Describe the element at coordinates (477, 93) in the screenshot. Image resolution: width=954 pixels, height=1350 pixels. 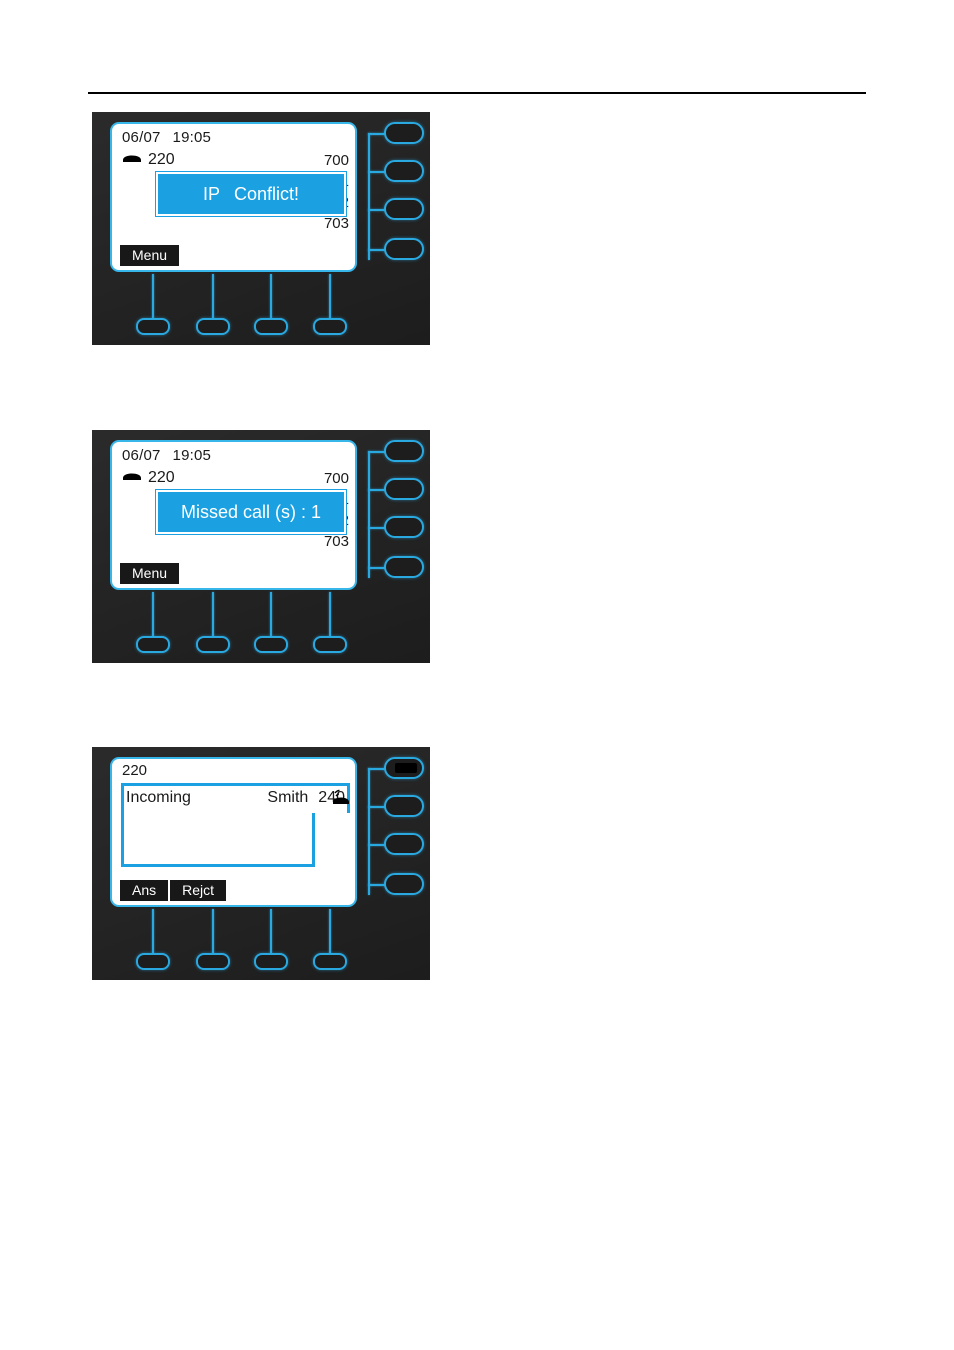
I see `page-horizontal-rule` at that location.